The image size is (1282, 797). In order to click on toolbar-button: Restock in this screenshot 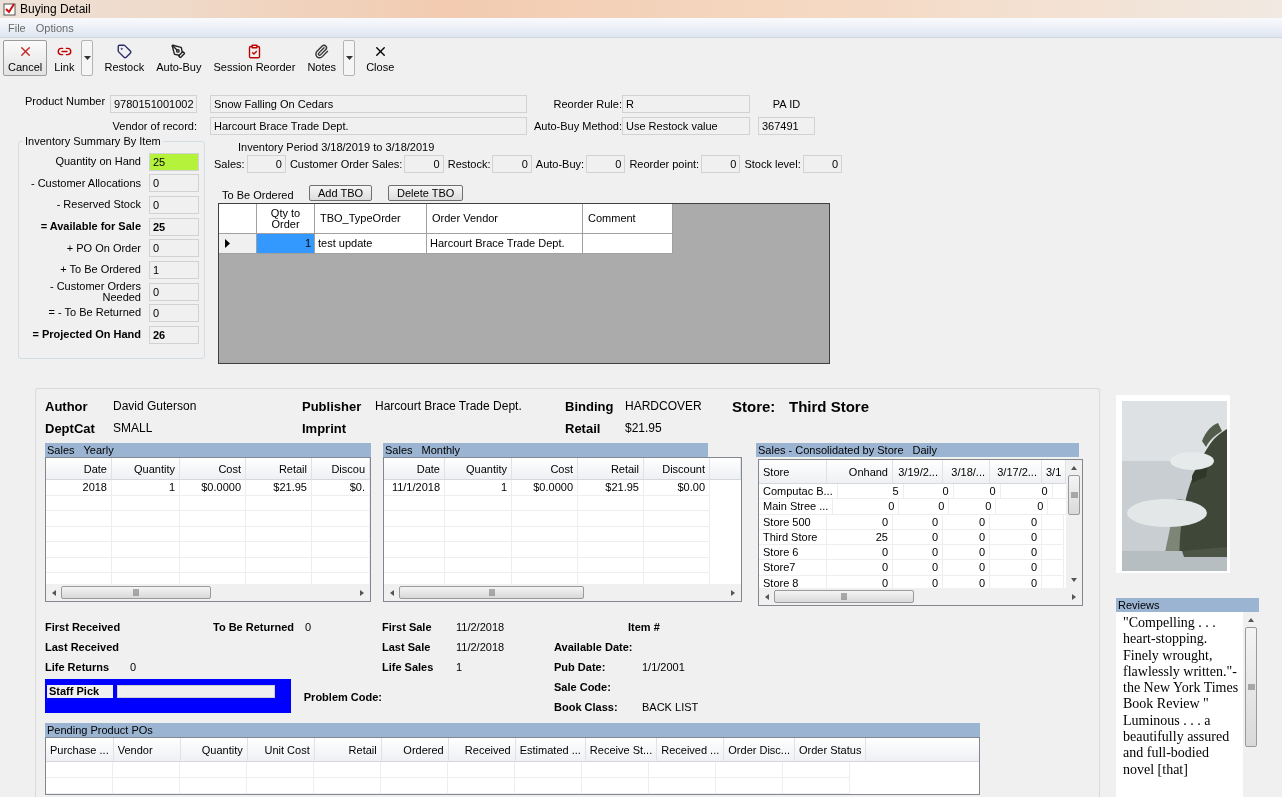, I will do `click(124, 58)`.